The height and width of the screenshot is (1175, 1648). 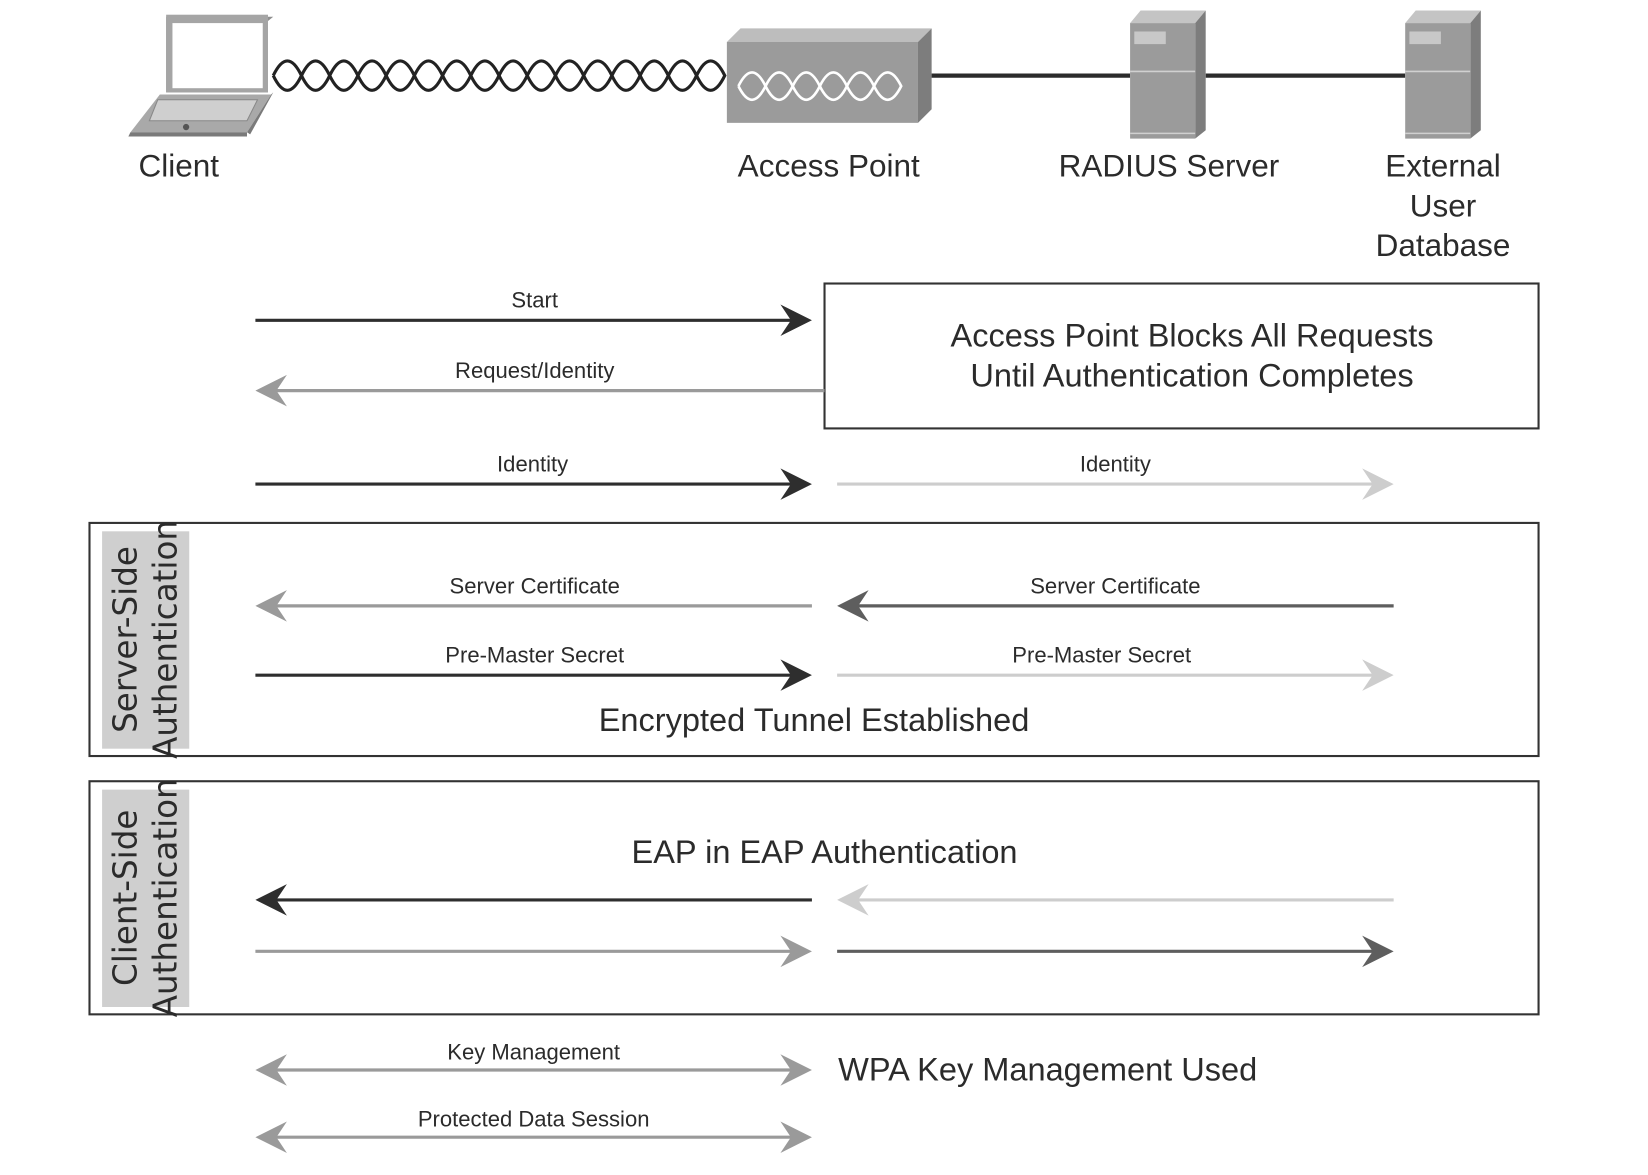 What do you see at coordinates (1443, 205) in the screenshot?
I see `external-db-label-line2: User` at bounding box center [1443, 205].